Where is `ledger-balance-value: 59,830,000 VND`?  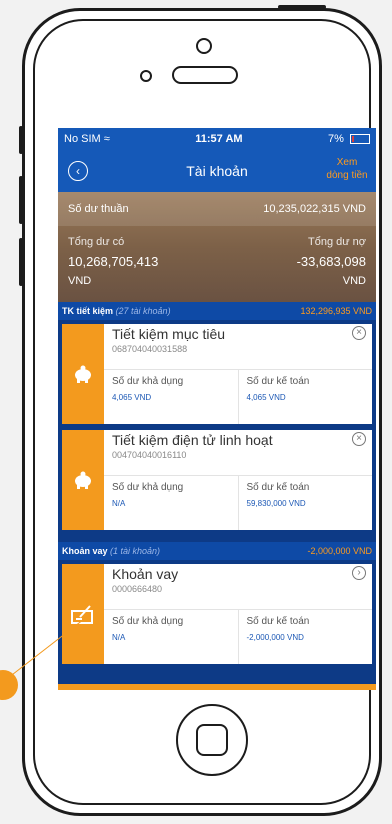 ledger-balance-value: 59,830,000 VND is located at coordinates (276, 503).